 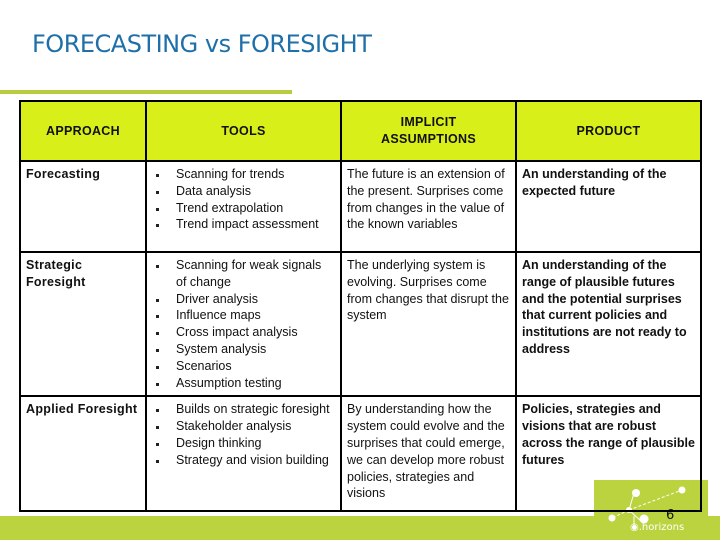 I want to click on list-item: System analysis, so click(x=243, y=349).